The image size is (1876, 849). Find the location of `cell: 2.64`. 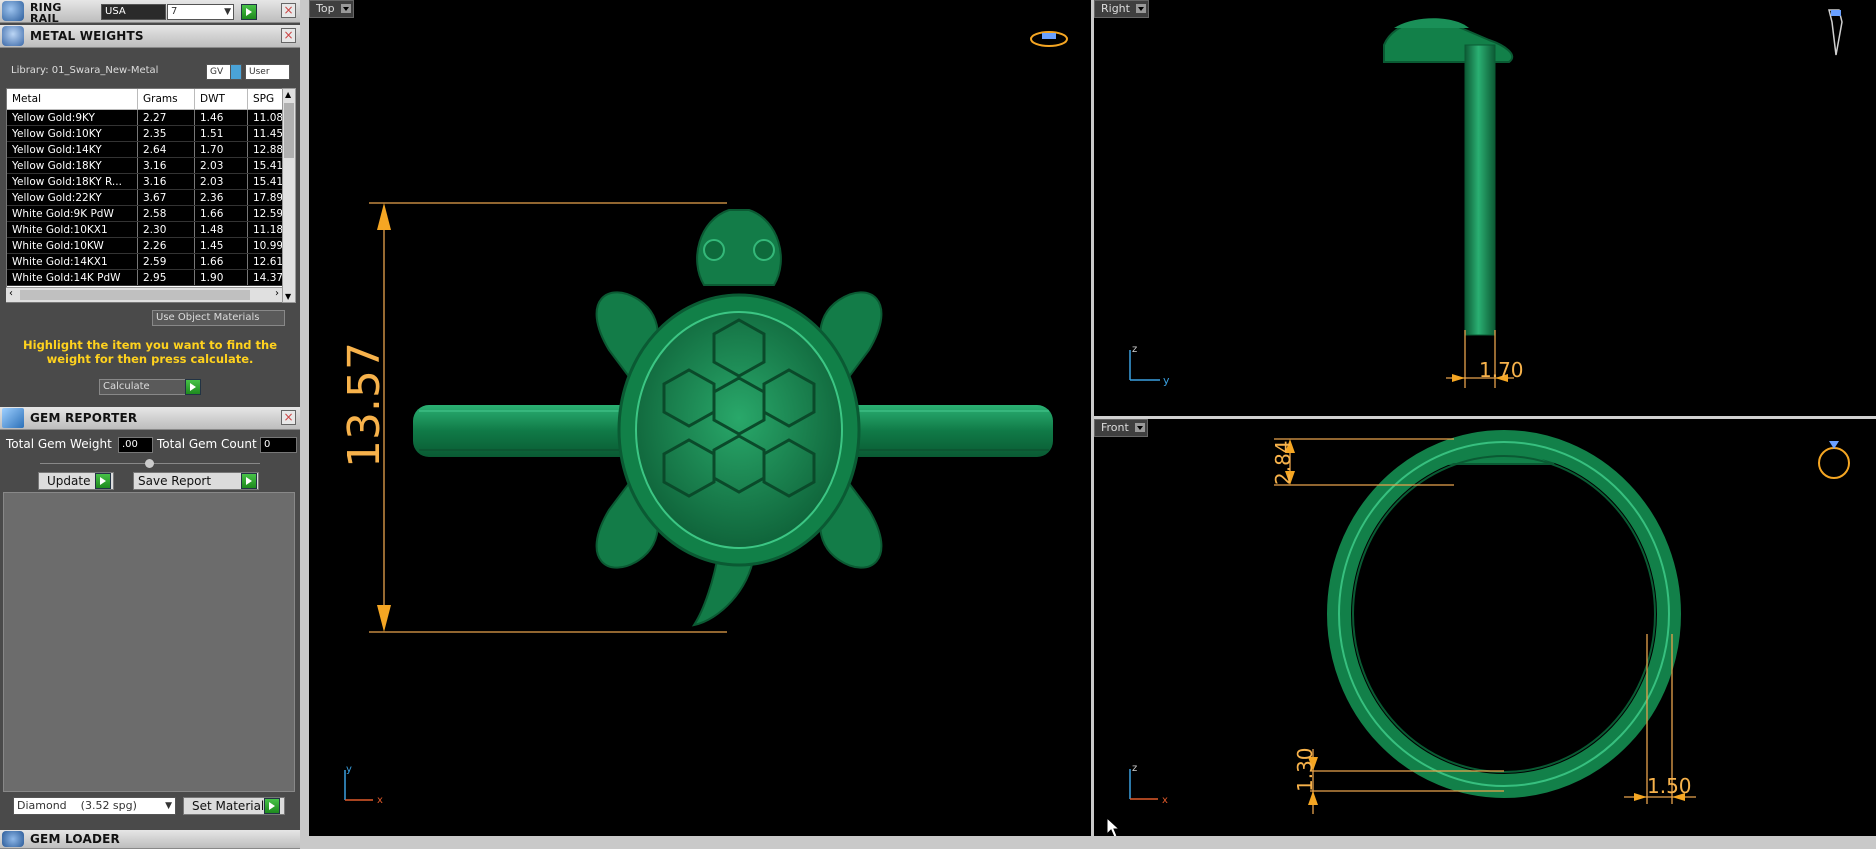

cell: 2.64 is located at coordinates (166, 149).